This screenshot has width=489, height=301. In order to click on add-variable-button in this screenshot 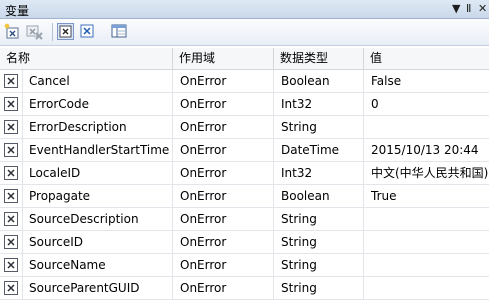, I will do `click(12, 31)`.